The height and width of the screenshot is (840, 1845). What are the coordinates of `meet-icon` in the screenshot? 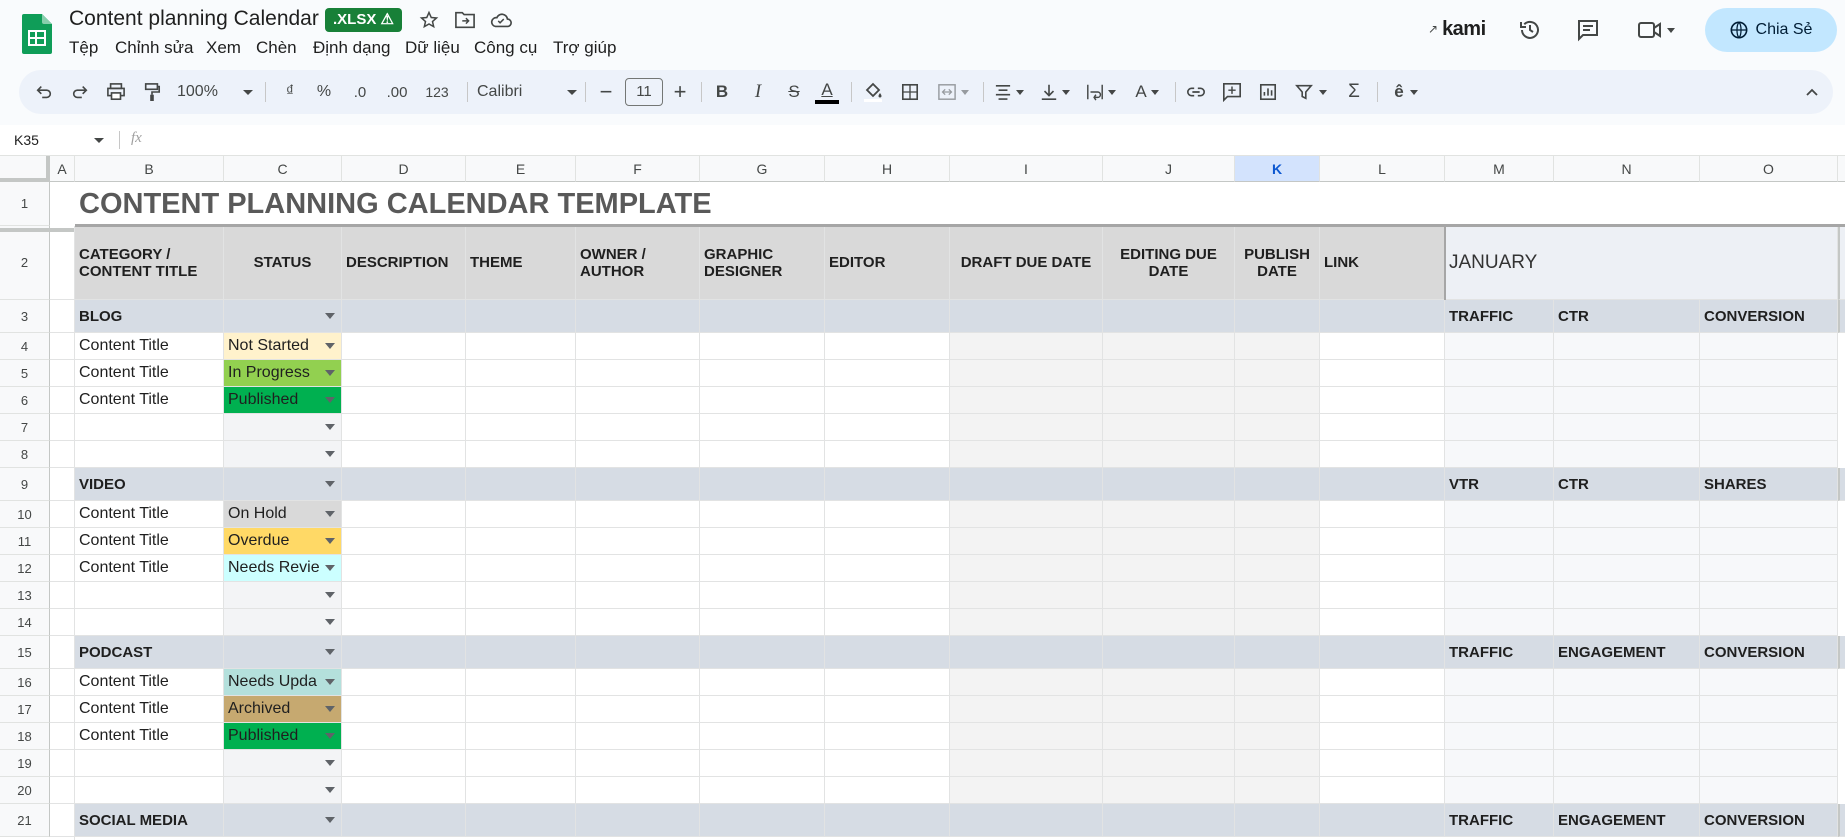 It's located at (1656, 30).